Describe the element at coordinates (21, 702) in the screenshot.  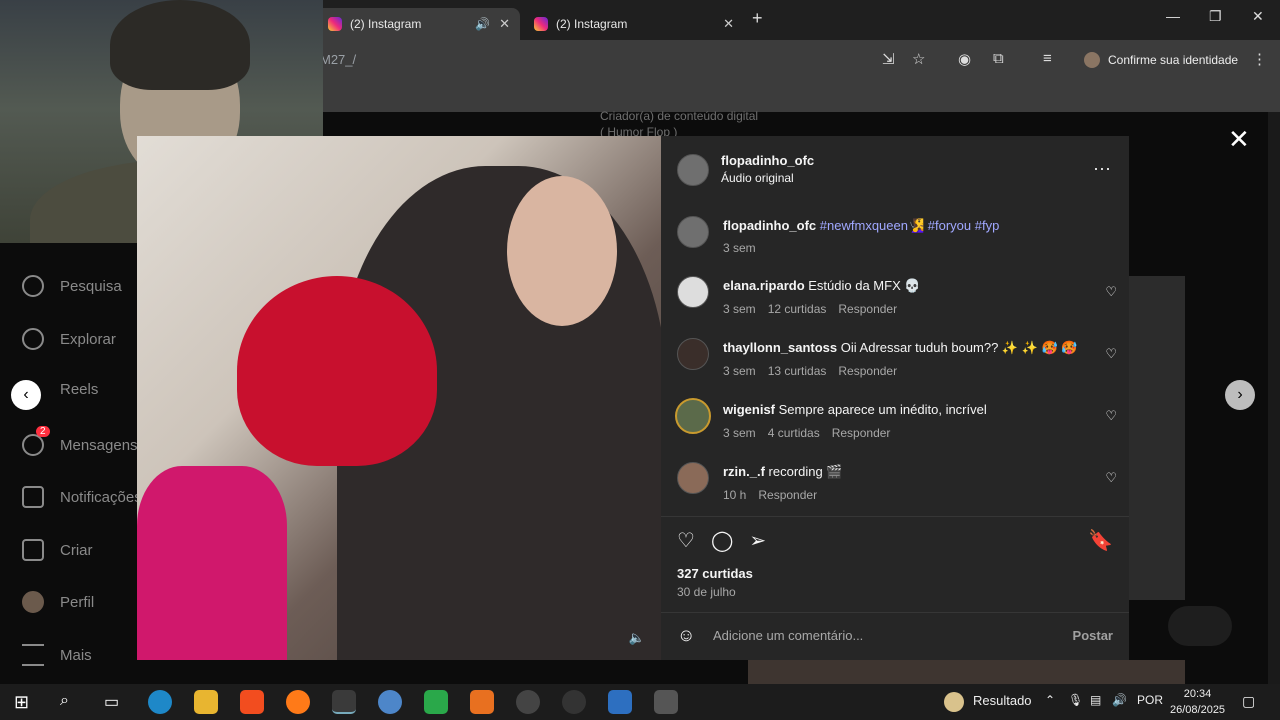
I see `windows-start-icon: ⊞` at that location.